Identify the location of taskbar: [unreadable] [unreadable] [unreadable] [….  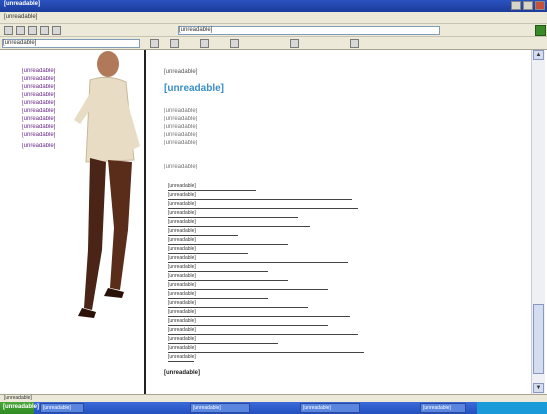
(273, 408).